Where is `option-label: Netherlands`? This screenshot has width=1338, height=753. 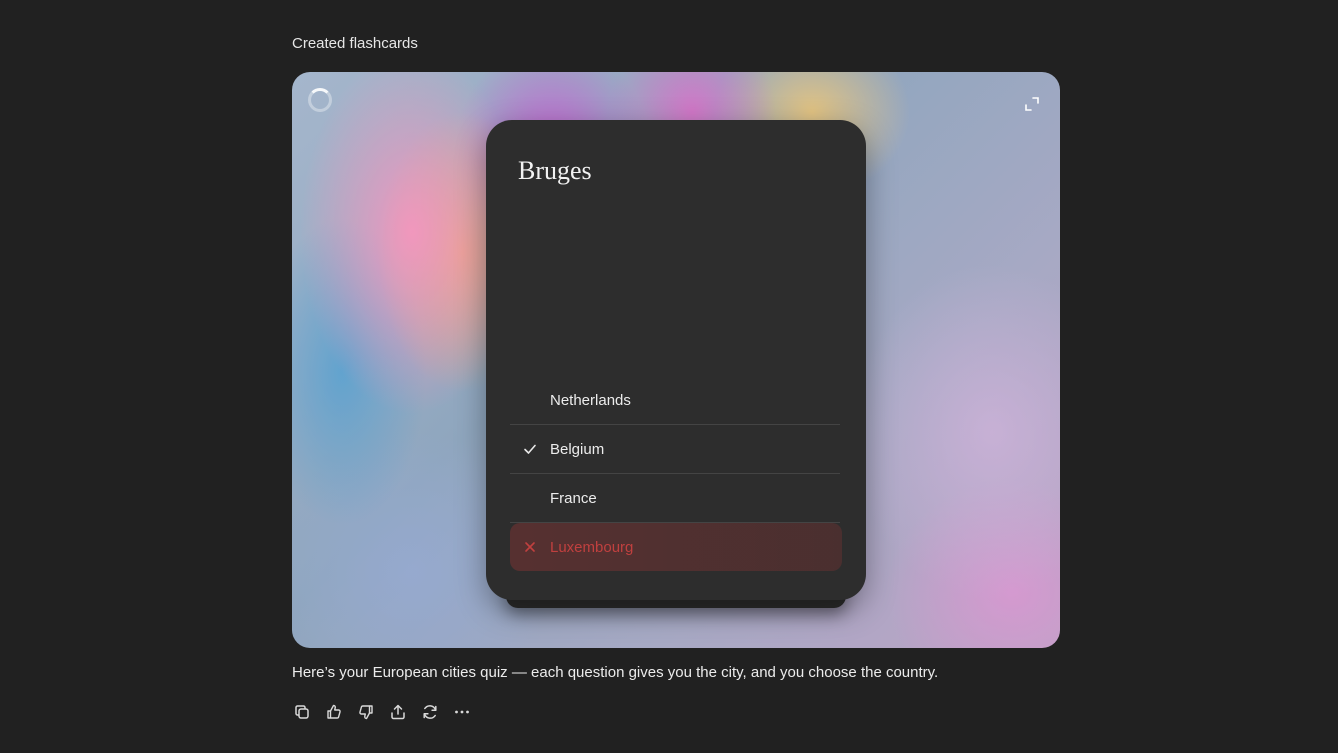
option-label: Netherlands is located at coordinates (590, 400).